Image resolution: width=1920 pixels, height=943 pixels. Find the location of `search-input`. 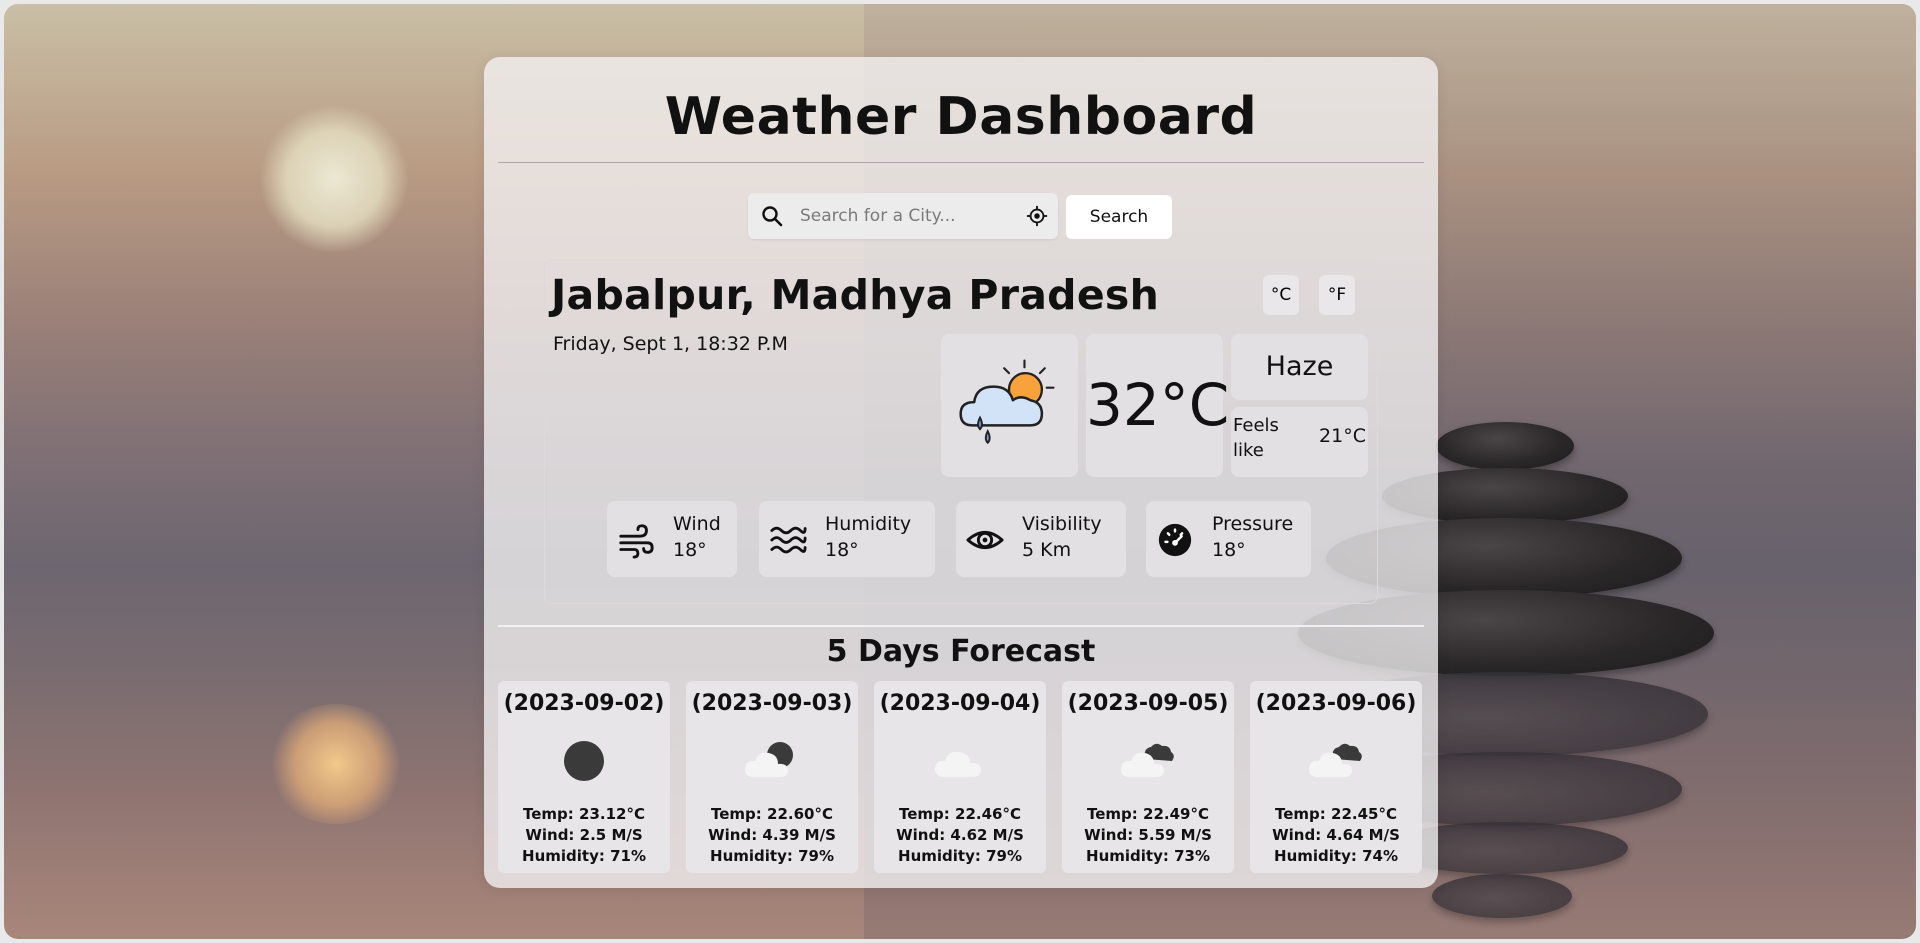

search-input is located at coordinates (905, 216).